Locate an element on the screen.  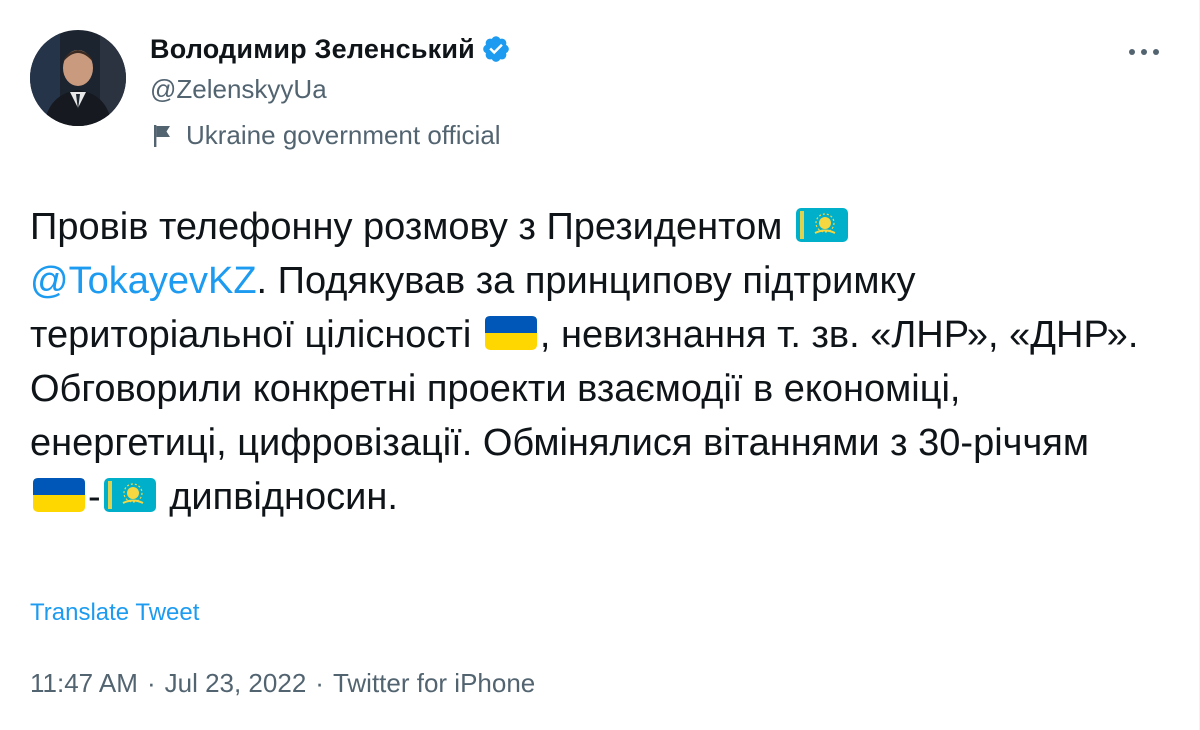
government-label: Ukraine government official is located at coordinates (325, 135).